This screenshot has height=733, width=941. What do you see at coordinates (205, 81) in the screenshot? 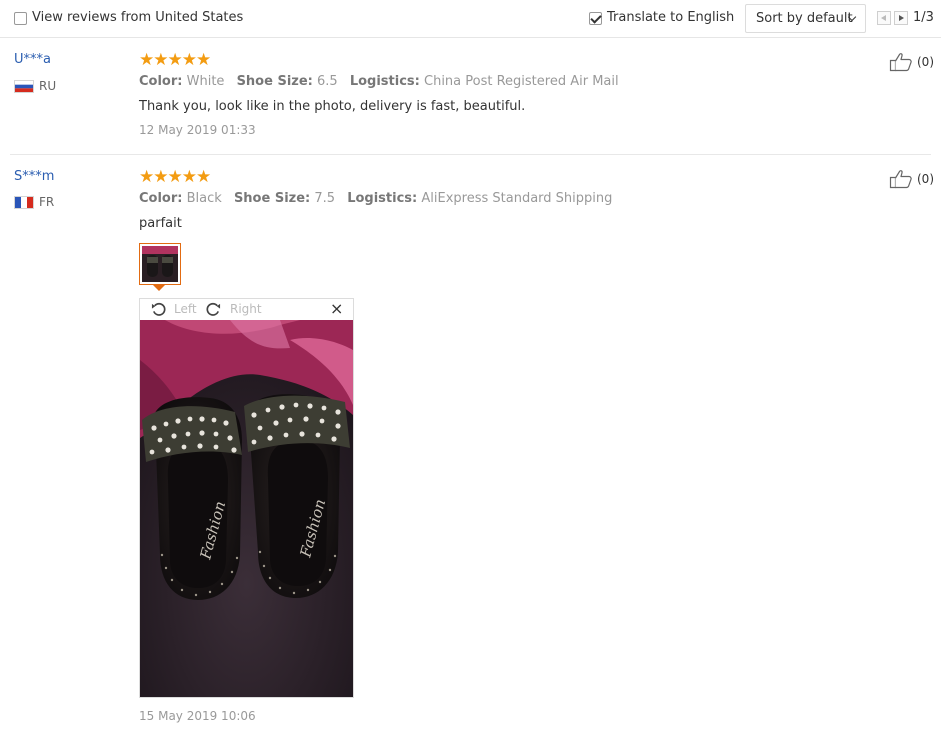
I see `color-value: White` at bounding box center [205, 81].